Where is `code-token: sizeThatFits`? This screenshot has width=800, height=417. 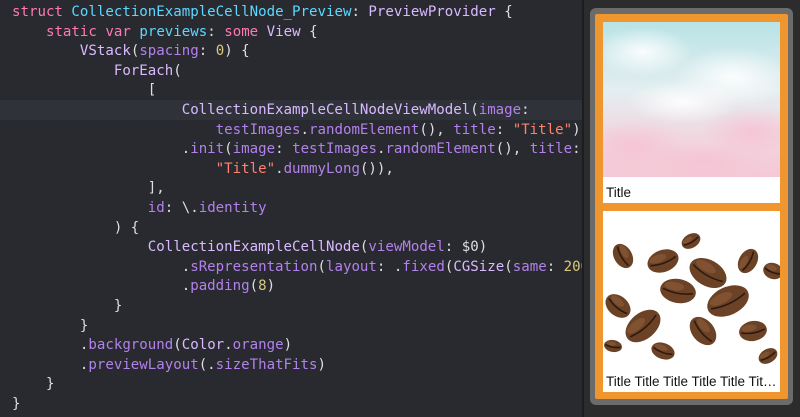 code-token: sizeThatFits is located at coordinates (266, 364).